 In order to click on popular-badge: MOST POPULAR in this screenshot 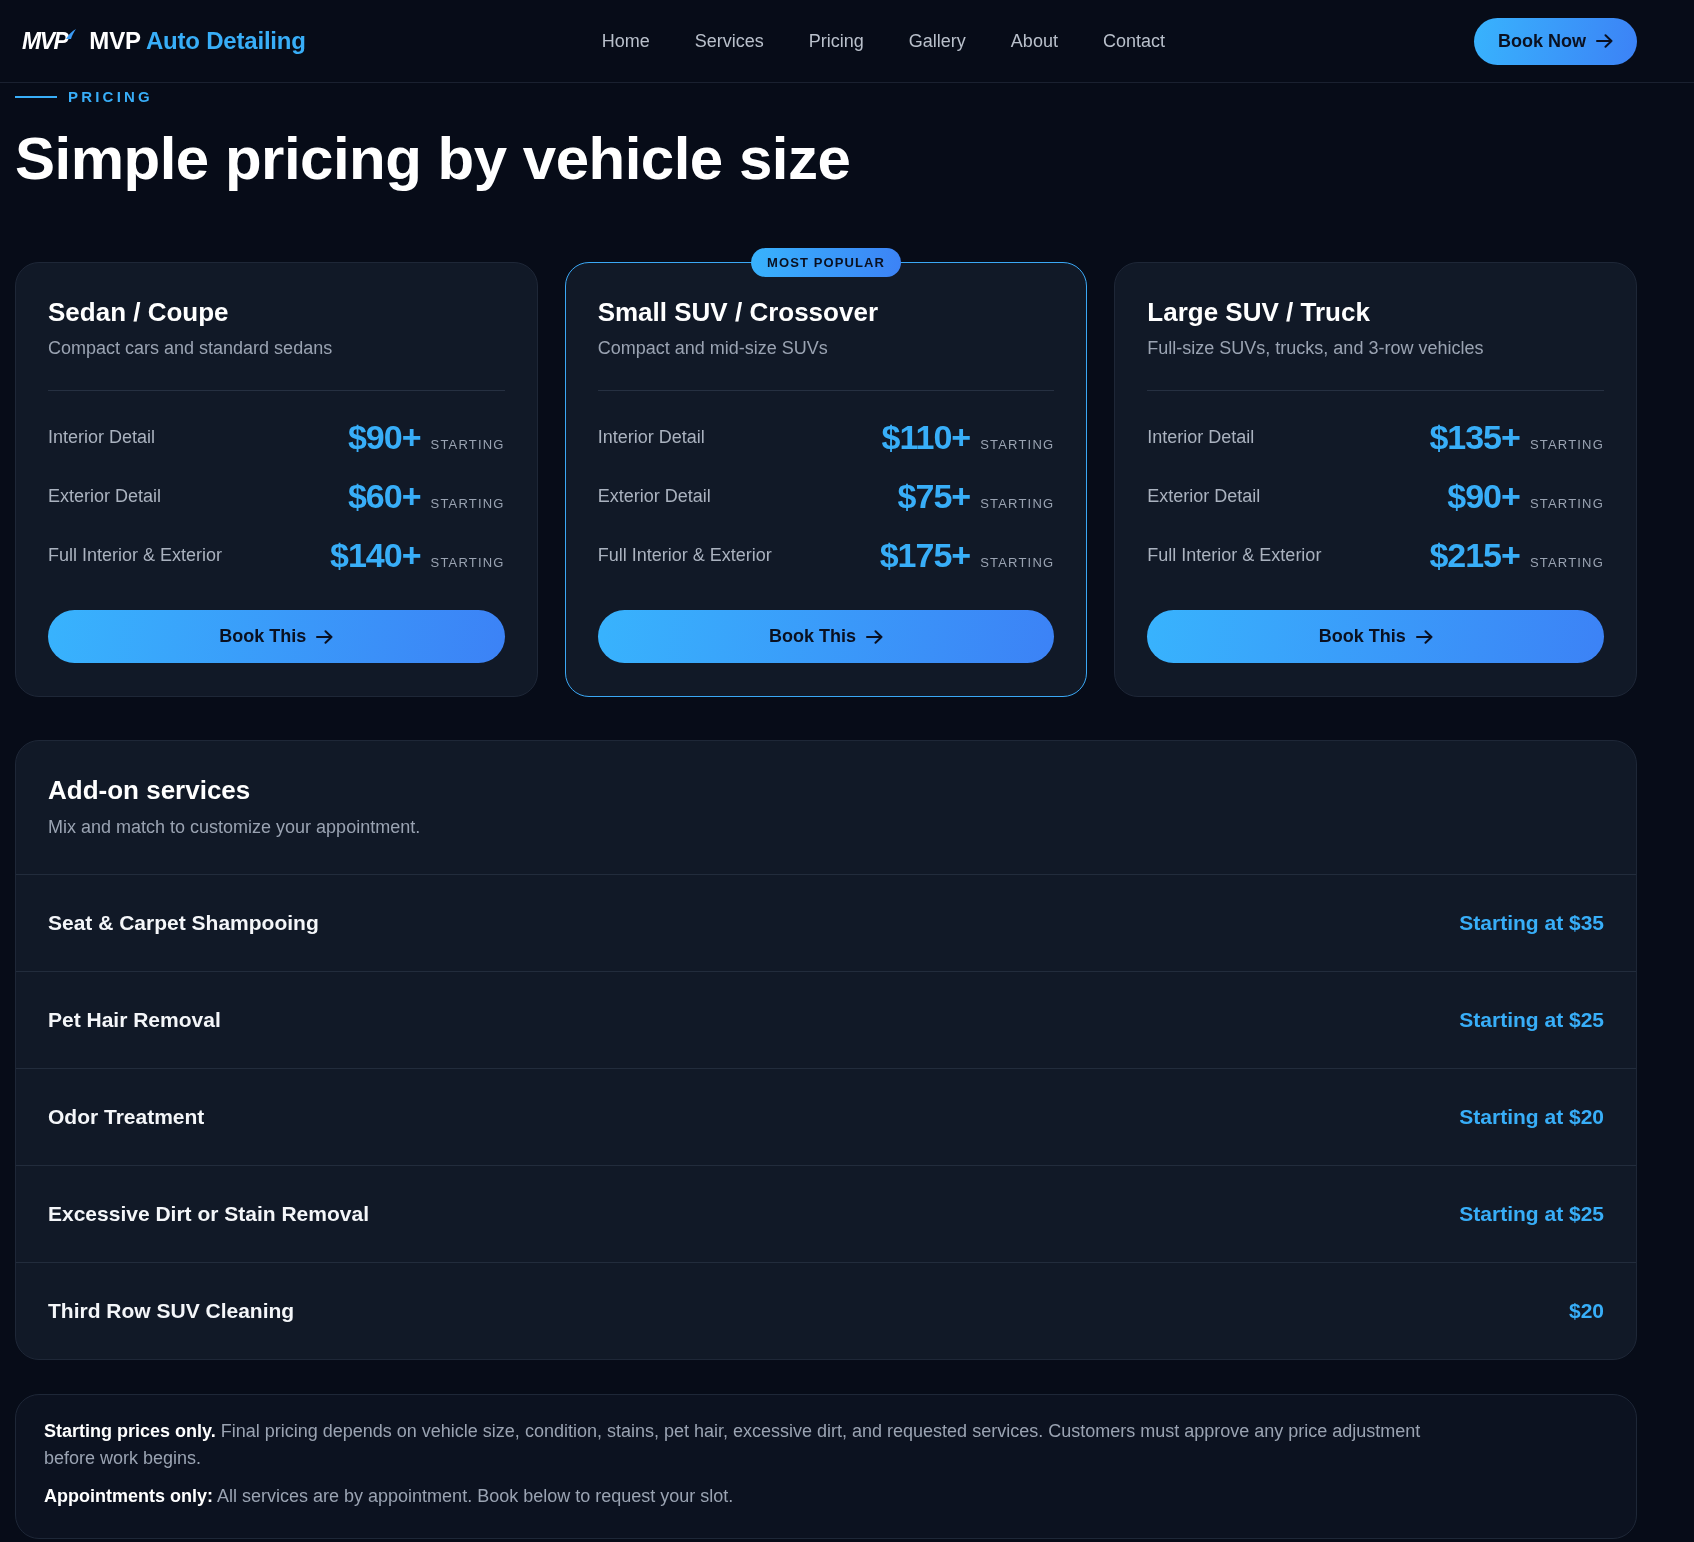, I will do `click(826, 262)`.